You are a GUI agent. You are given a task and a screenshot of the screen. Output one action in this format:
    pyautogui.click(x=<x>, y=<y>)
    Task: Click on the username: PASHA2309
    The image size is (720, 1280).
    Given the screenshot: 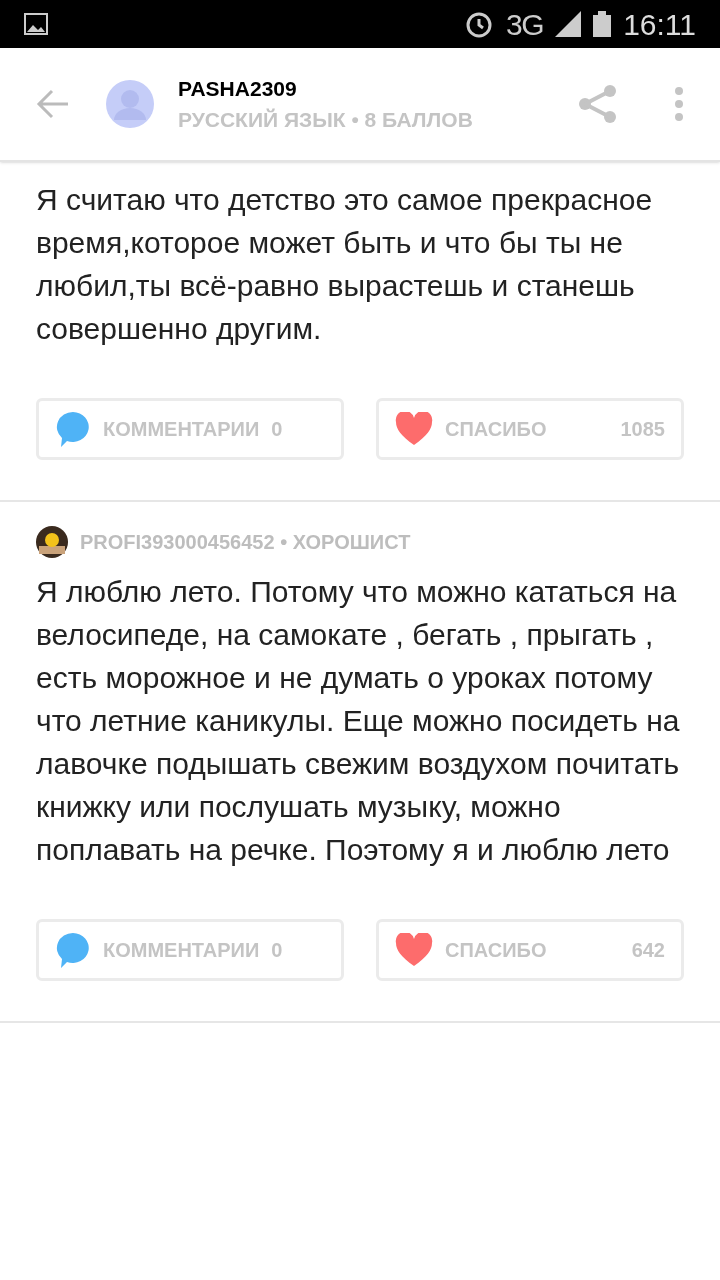 What is the action you would take?
    pyautogui.click(x=238, y=88)
    